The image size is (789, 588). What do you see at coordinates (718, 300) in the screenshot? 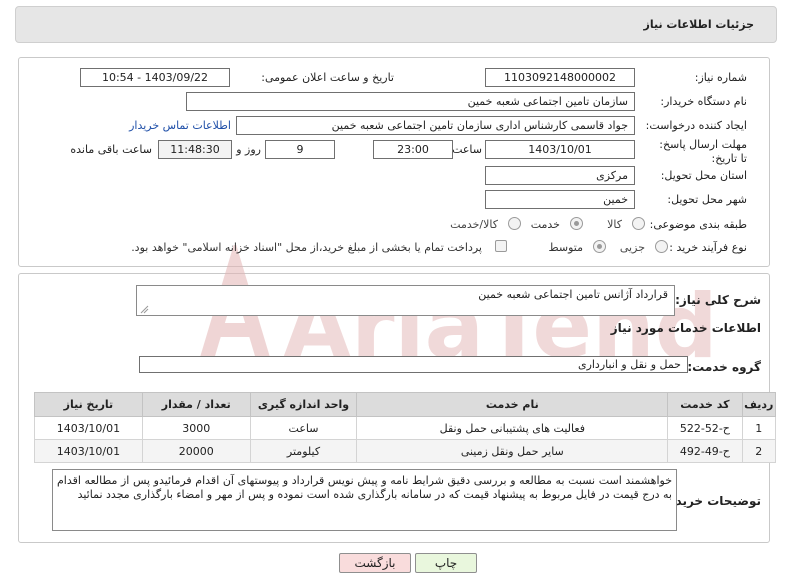
I see `summary-label: شرح کلی نیاز:` at bounding box center [718, 300].